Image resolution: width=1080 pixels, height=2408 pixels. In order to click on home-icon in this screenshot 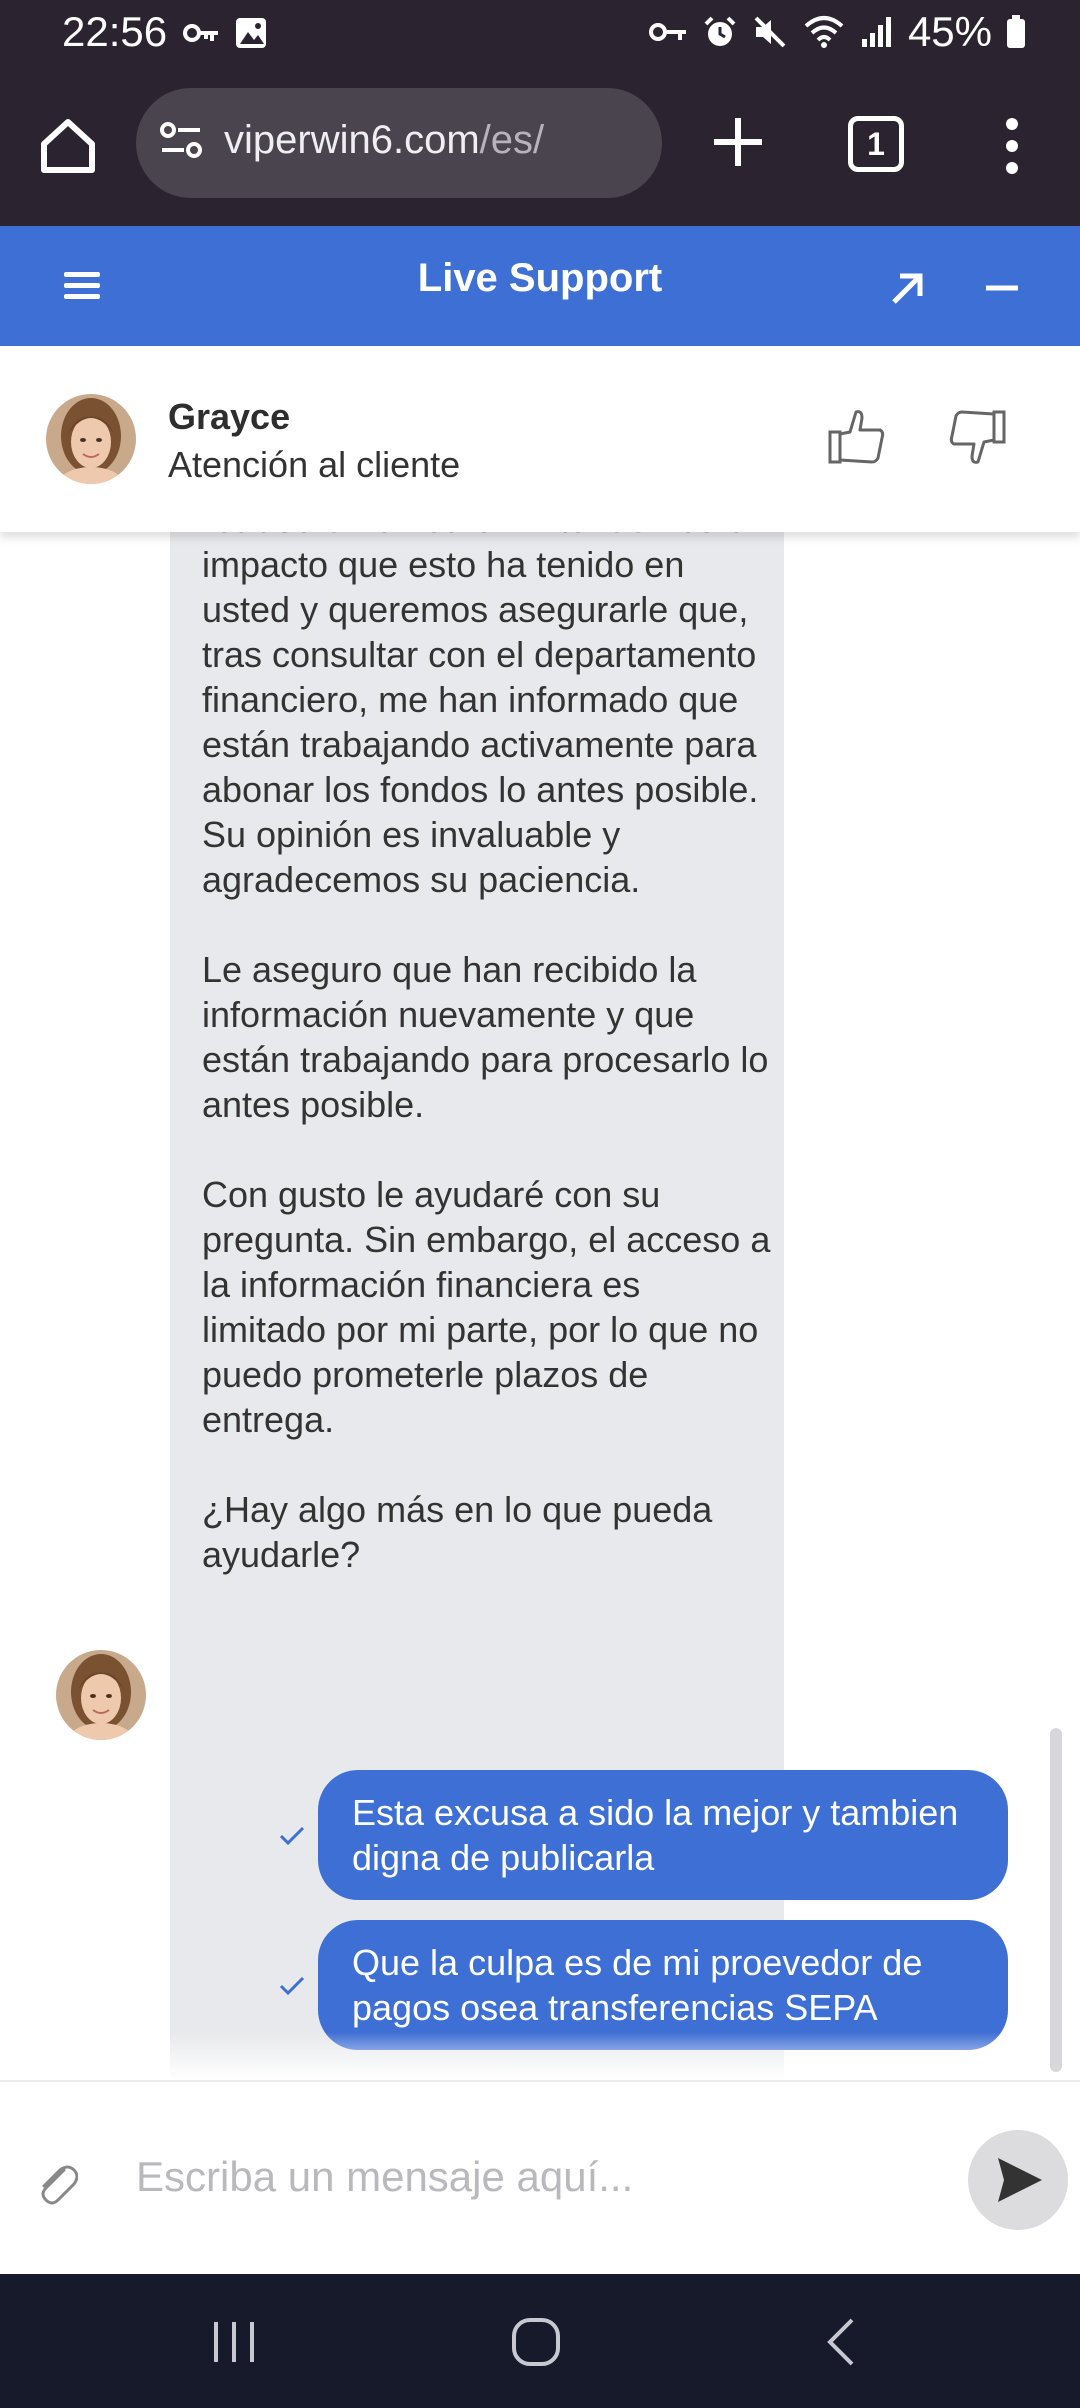, I will do `click(68, 146)`.